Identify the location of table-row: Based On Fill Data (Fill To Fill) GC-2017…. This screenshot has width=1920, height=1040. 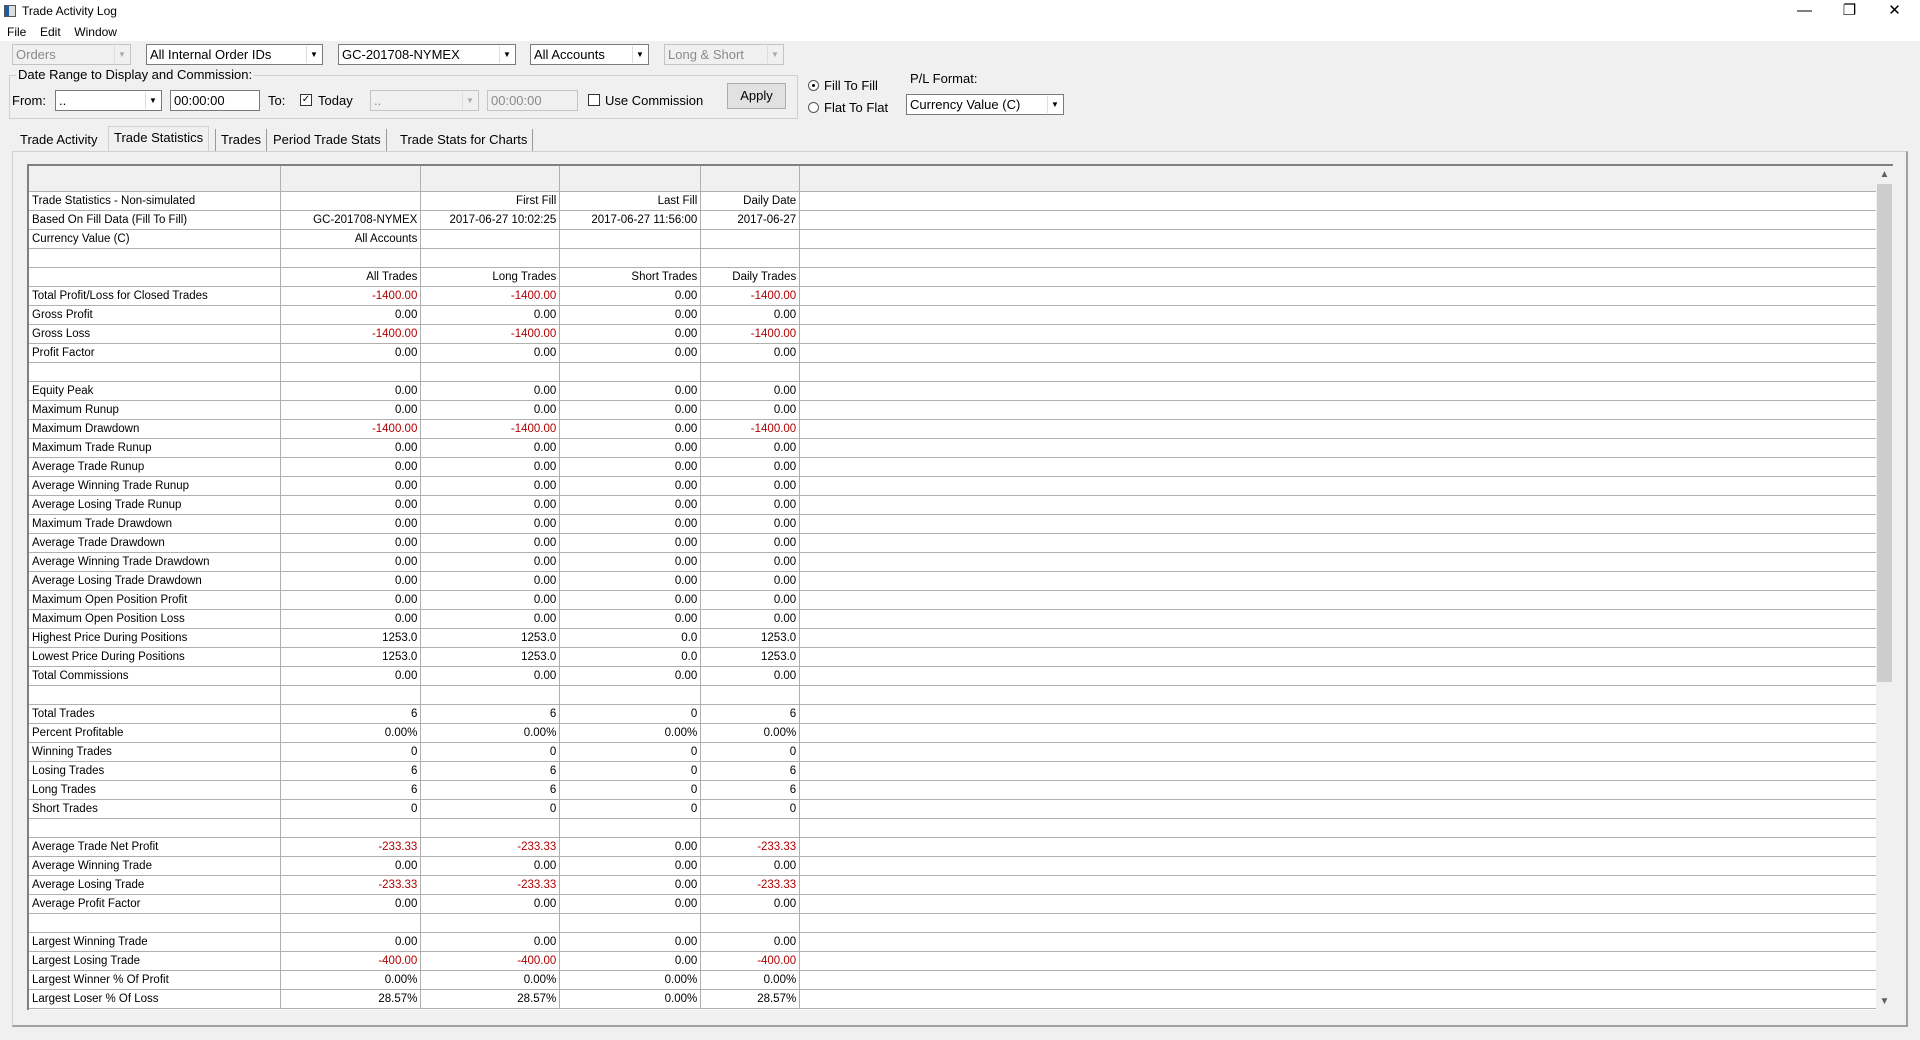
(961, 220).